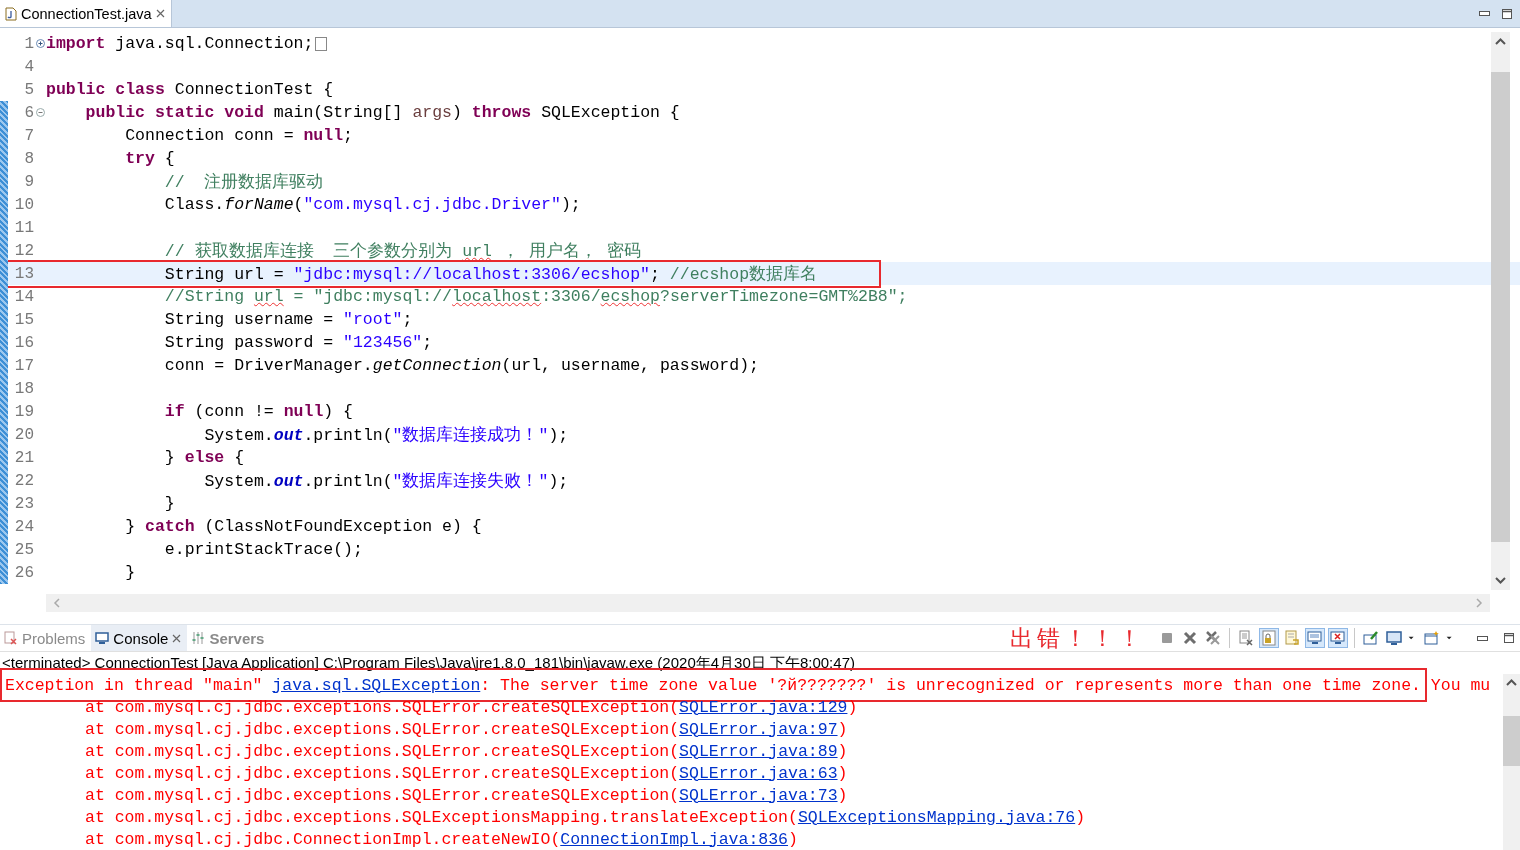  What do you see at coordinates (244, 182) in the screenshot?
I see `code-comment: // 注册数据库驱动` at bounding box center [244, 182].